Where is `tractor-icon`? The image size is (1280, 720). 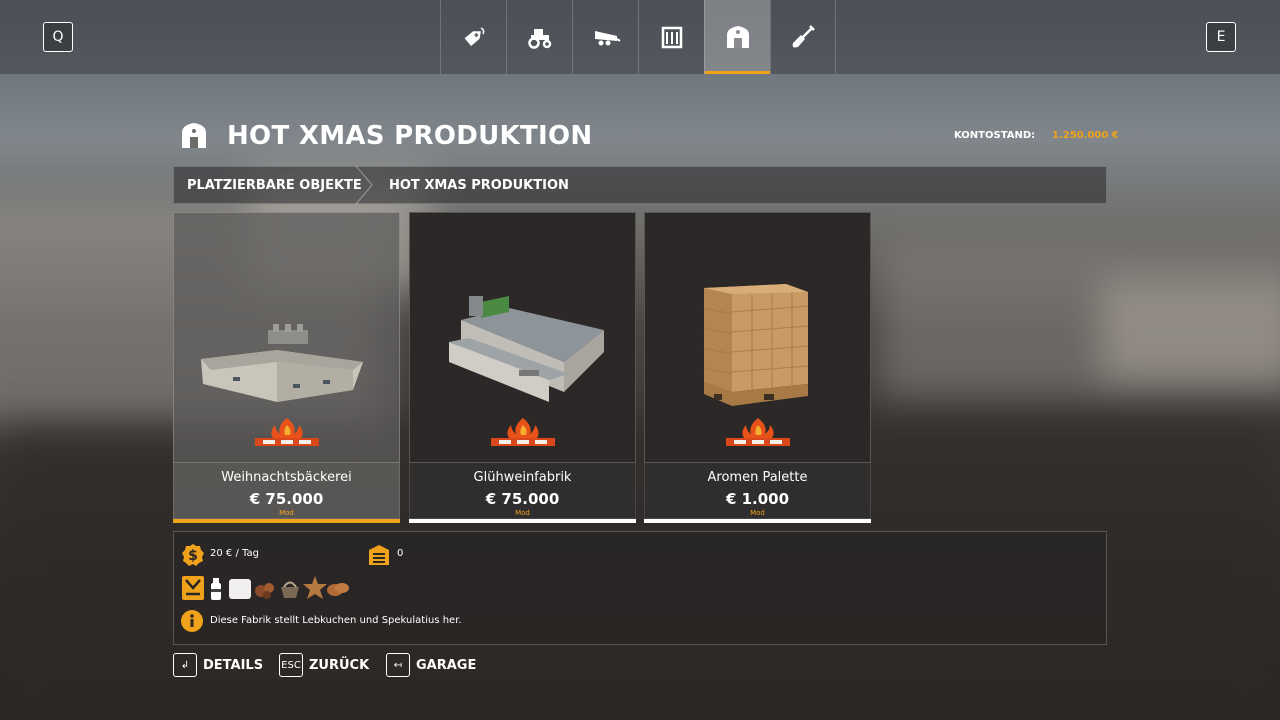 tractor-icon is located at coordinates (539, 39).